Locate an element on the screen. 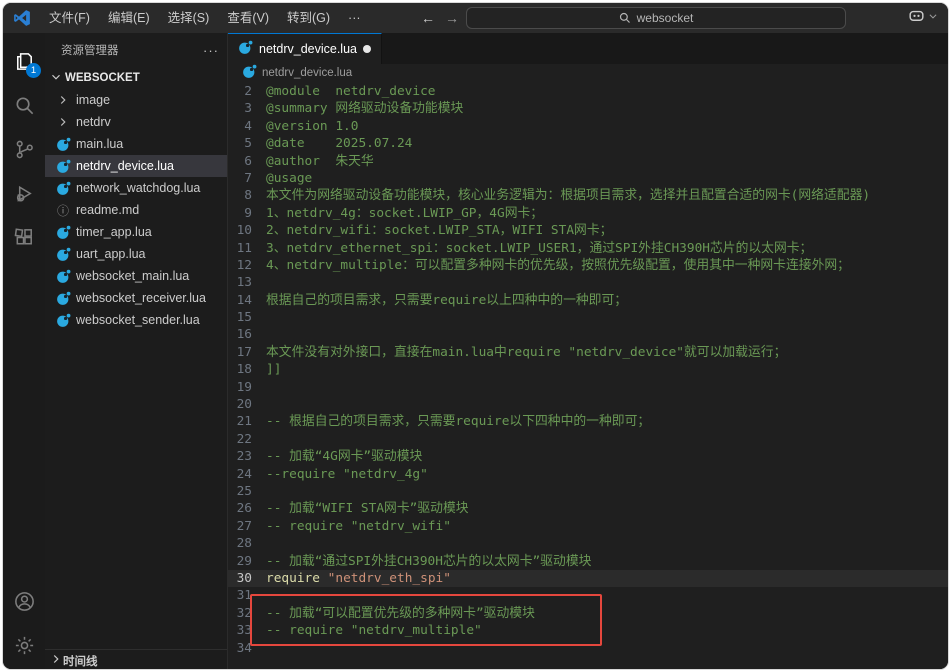 The image size is (951, 672). search-value: websocket is located at coordinates (665, 18).